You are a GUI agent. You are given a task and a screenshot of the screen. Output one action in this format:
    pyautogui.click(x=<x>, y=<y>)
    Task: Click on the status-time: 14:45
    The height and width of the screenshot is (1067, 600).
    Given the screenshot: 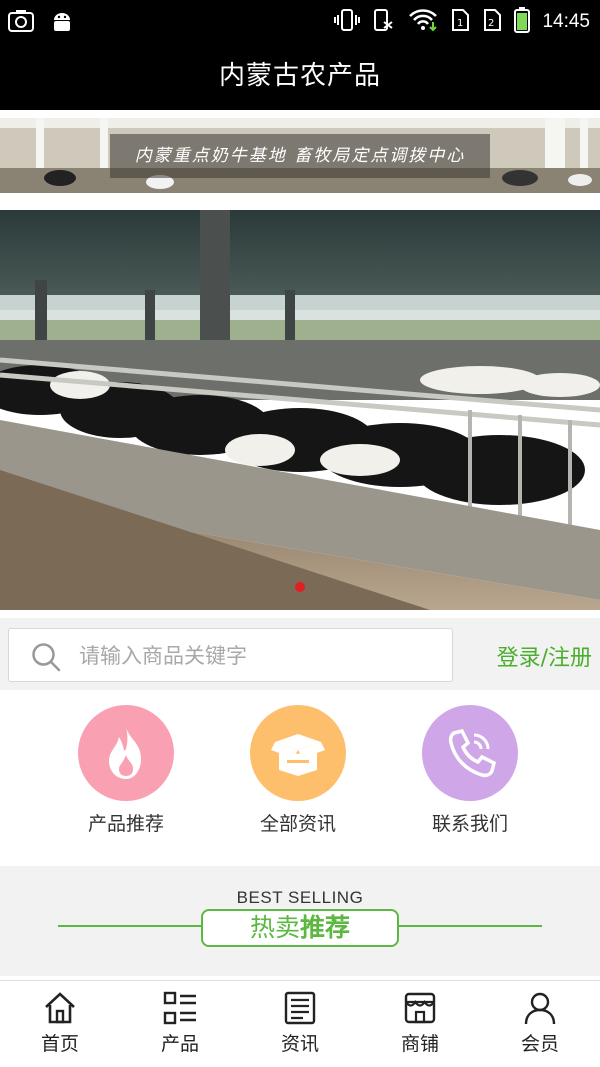 What is the action you would take?
    pyautogui.click(x=566, y=21)
    